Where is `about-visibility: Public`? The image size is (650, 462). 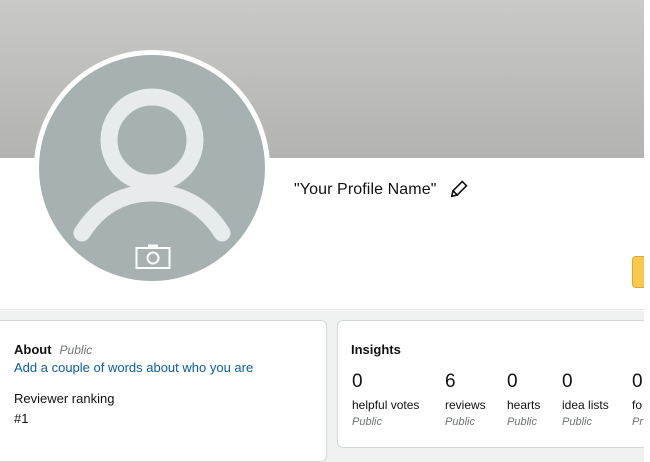 about-visibility: Public is located at coordinates (76, 350).